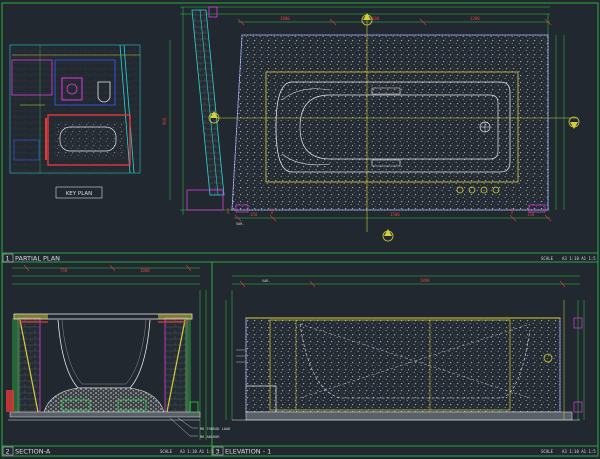  I want to click on title-block-elevation-1: 3 ELEVATION - 1 SCALE A3 1:10 A1 1:5, so click(404, 451).